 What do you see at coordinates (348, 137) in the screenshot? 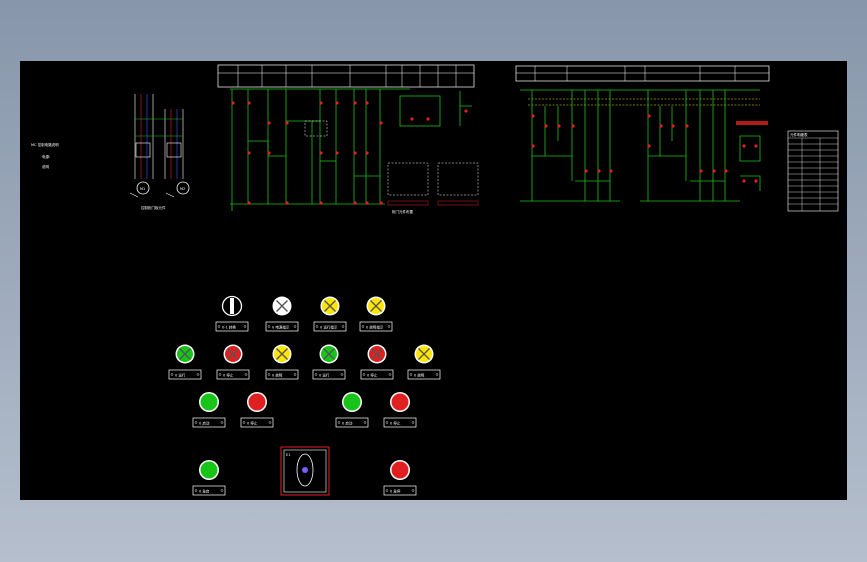
I see `control-circuit-center` at bounding box center [348, 137].